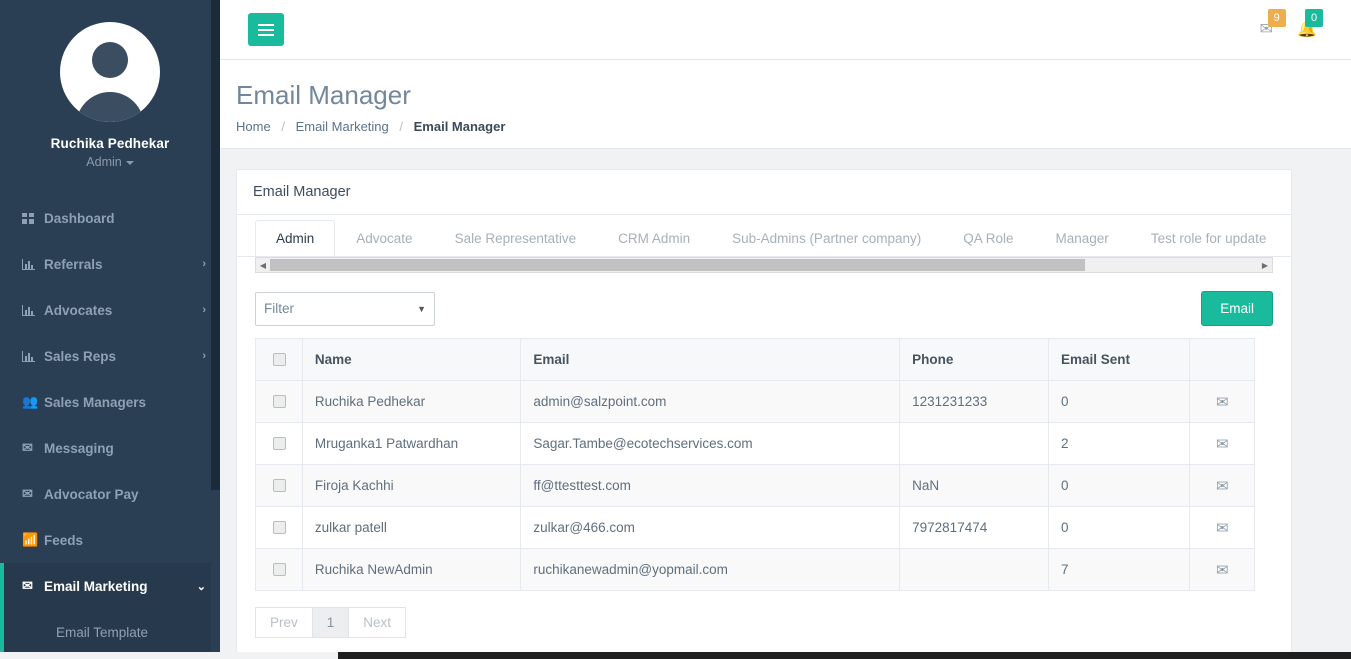 Image resolution: width=1351 pixels, height=659 pixels. I want to click on avatar, so click(110, 72).